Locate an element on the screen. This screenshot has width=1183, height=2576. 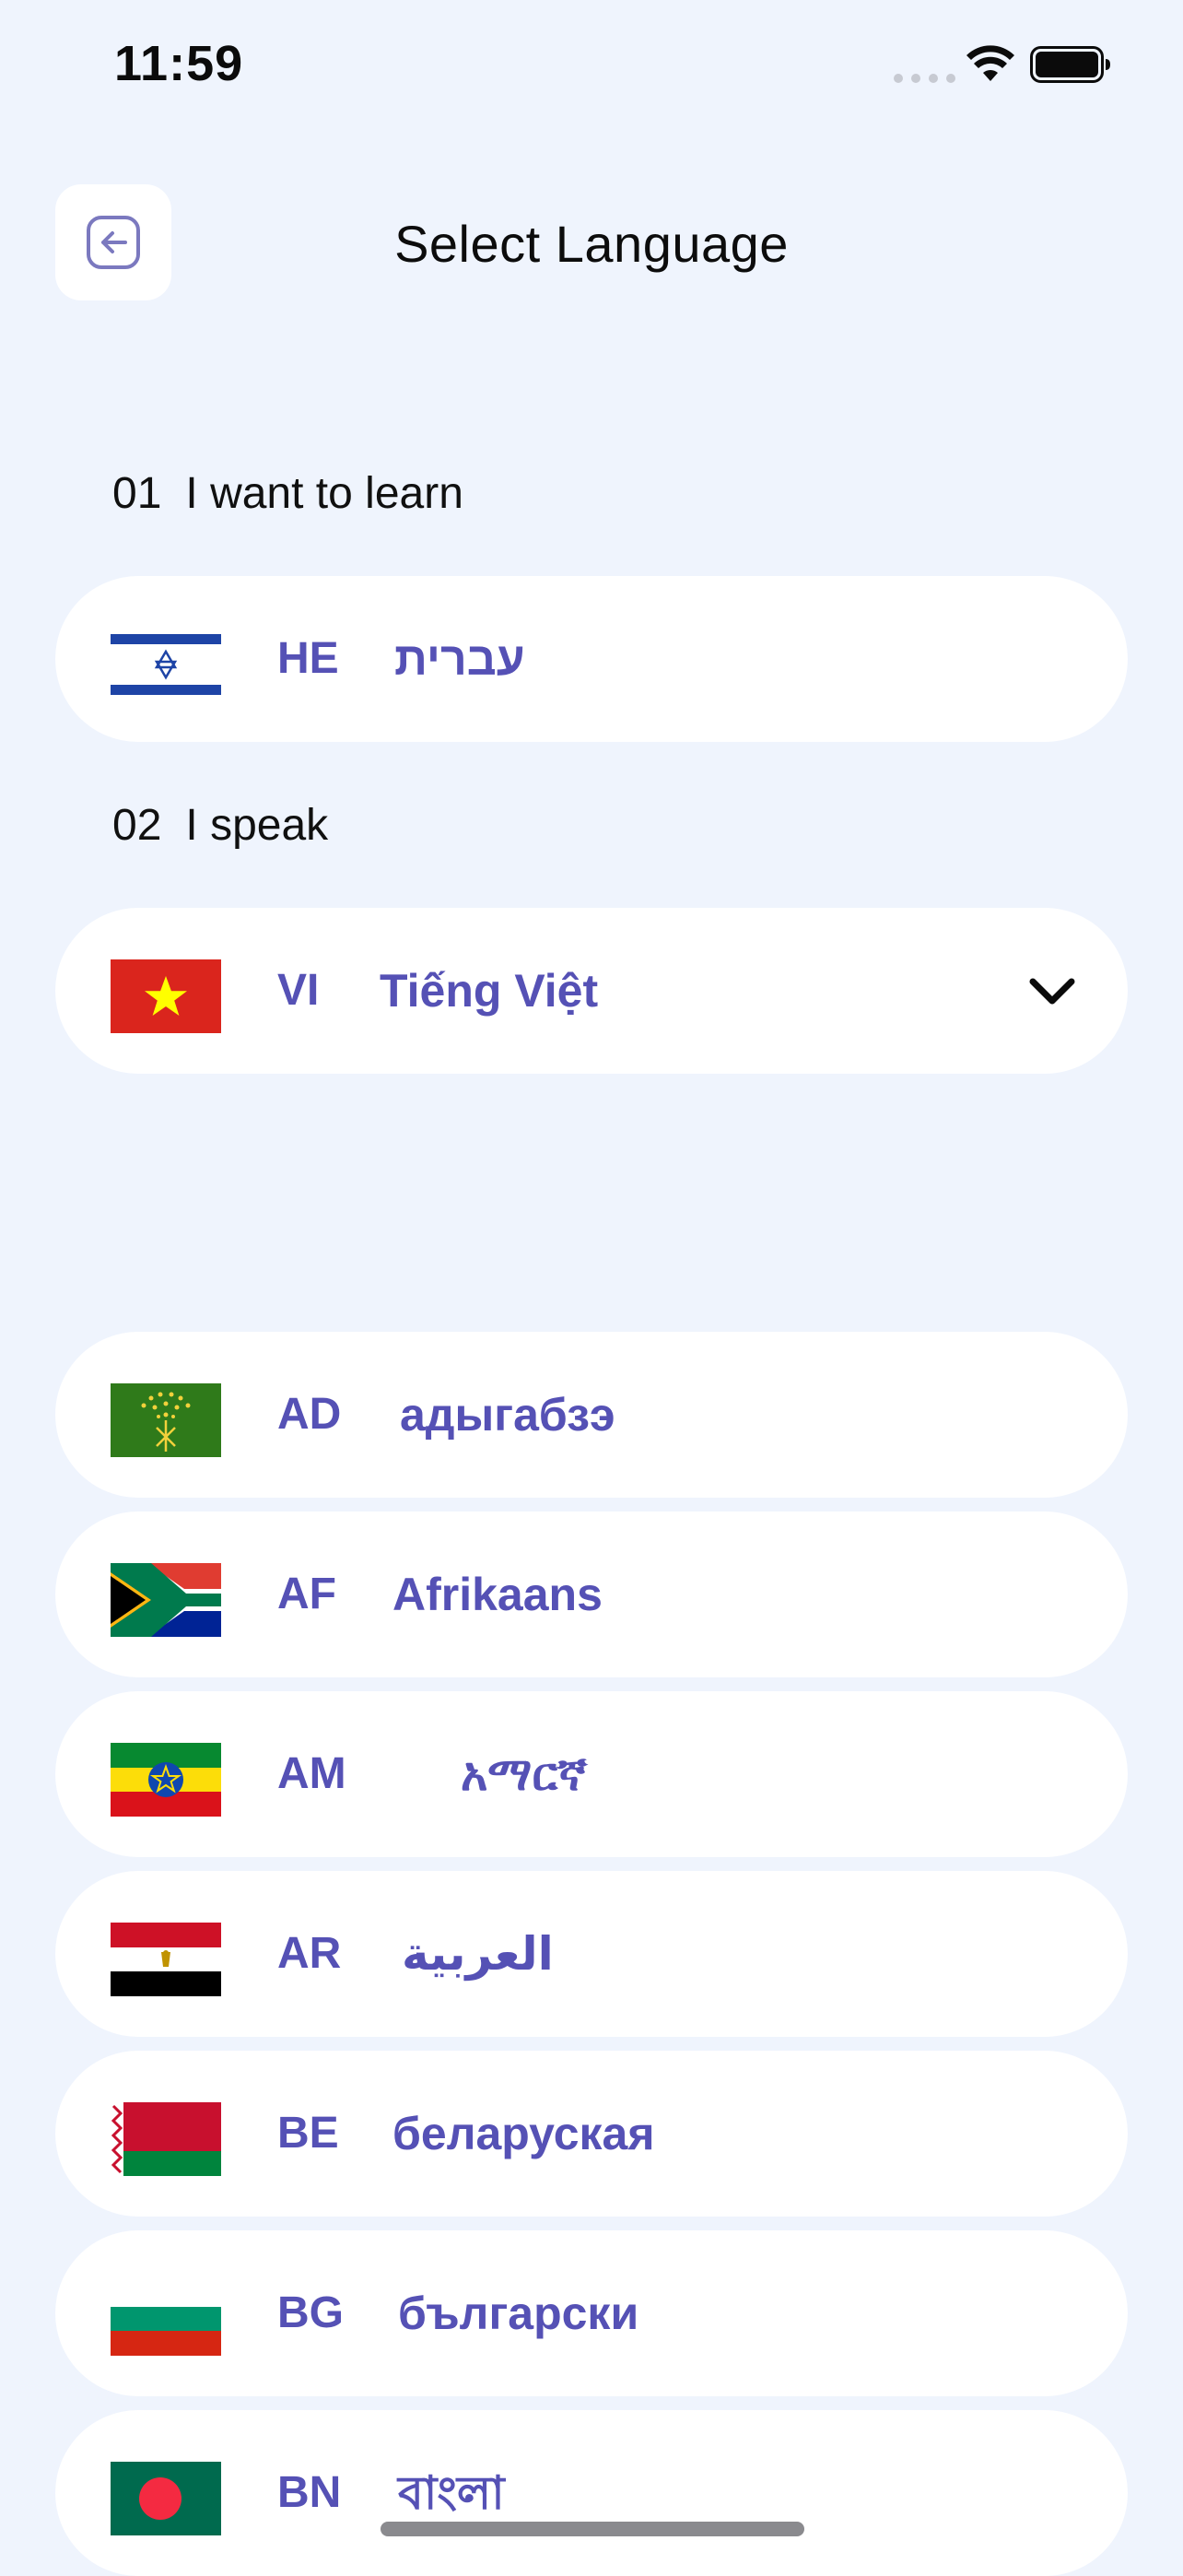
speak-language-dropdown: VI Tiếng Việt is located at coordinates (591, 991).